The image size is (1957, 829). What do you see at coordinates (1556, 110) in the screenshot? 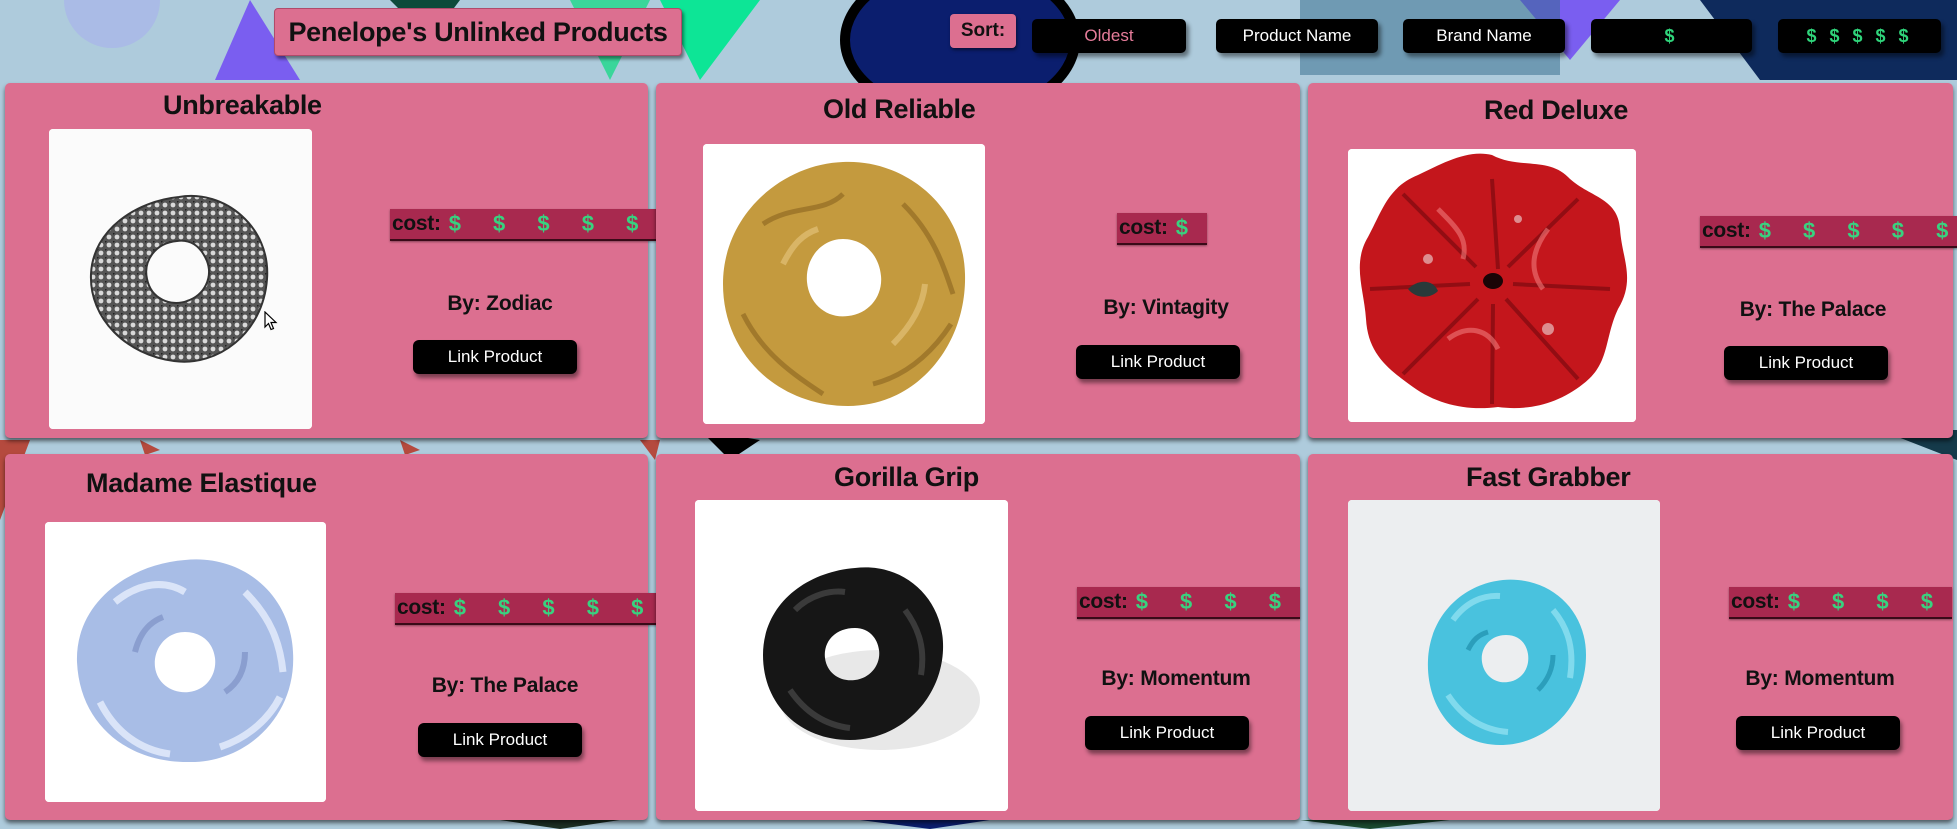
I see `product-title: Red Deluxe` at bounding box center [1556, 110].